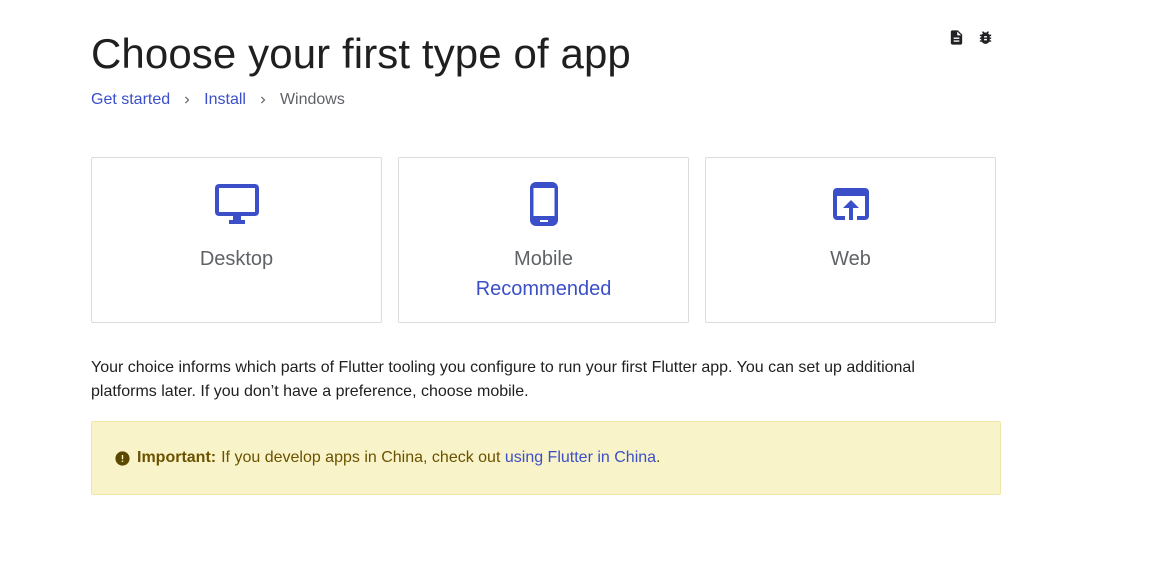  Describe the element at coordinates (361, 457) in the screenshot. I see `callout-text: If you develop apps in China, check out` at that location.